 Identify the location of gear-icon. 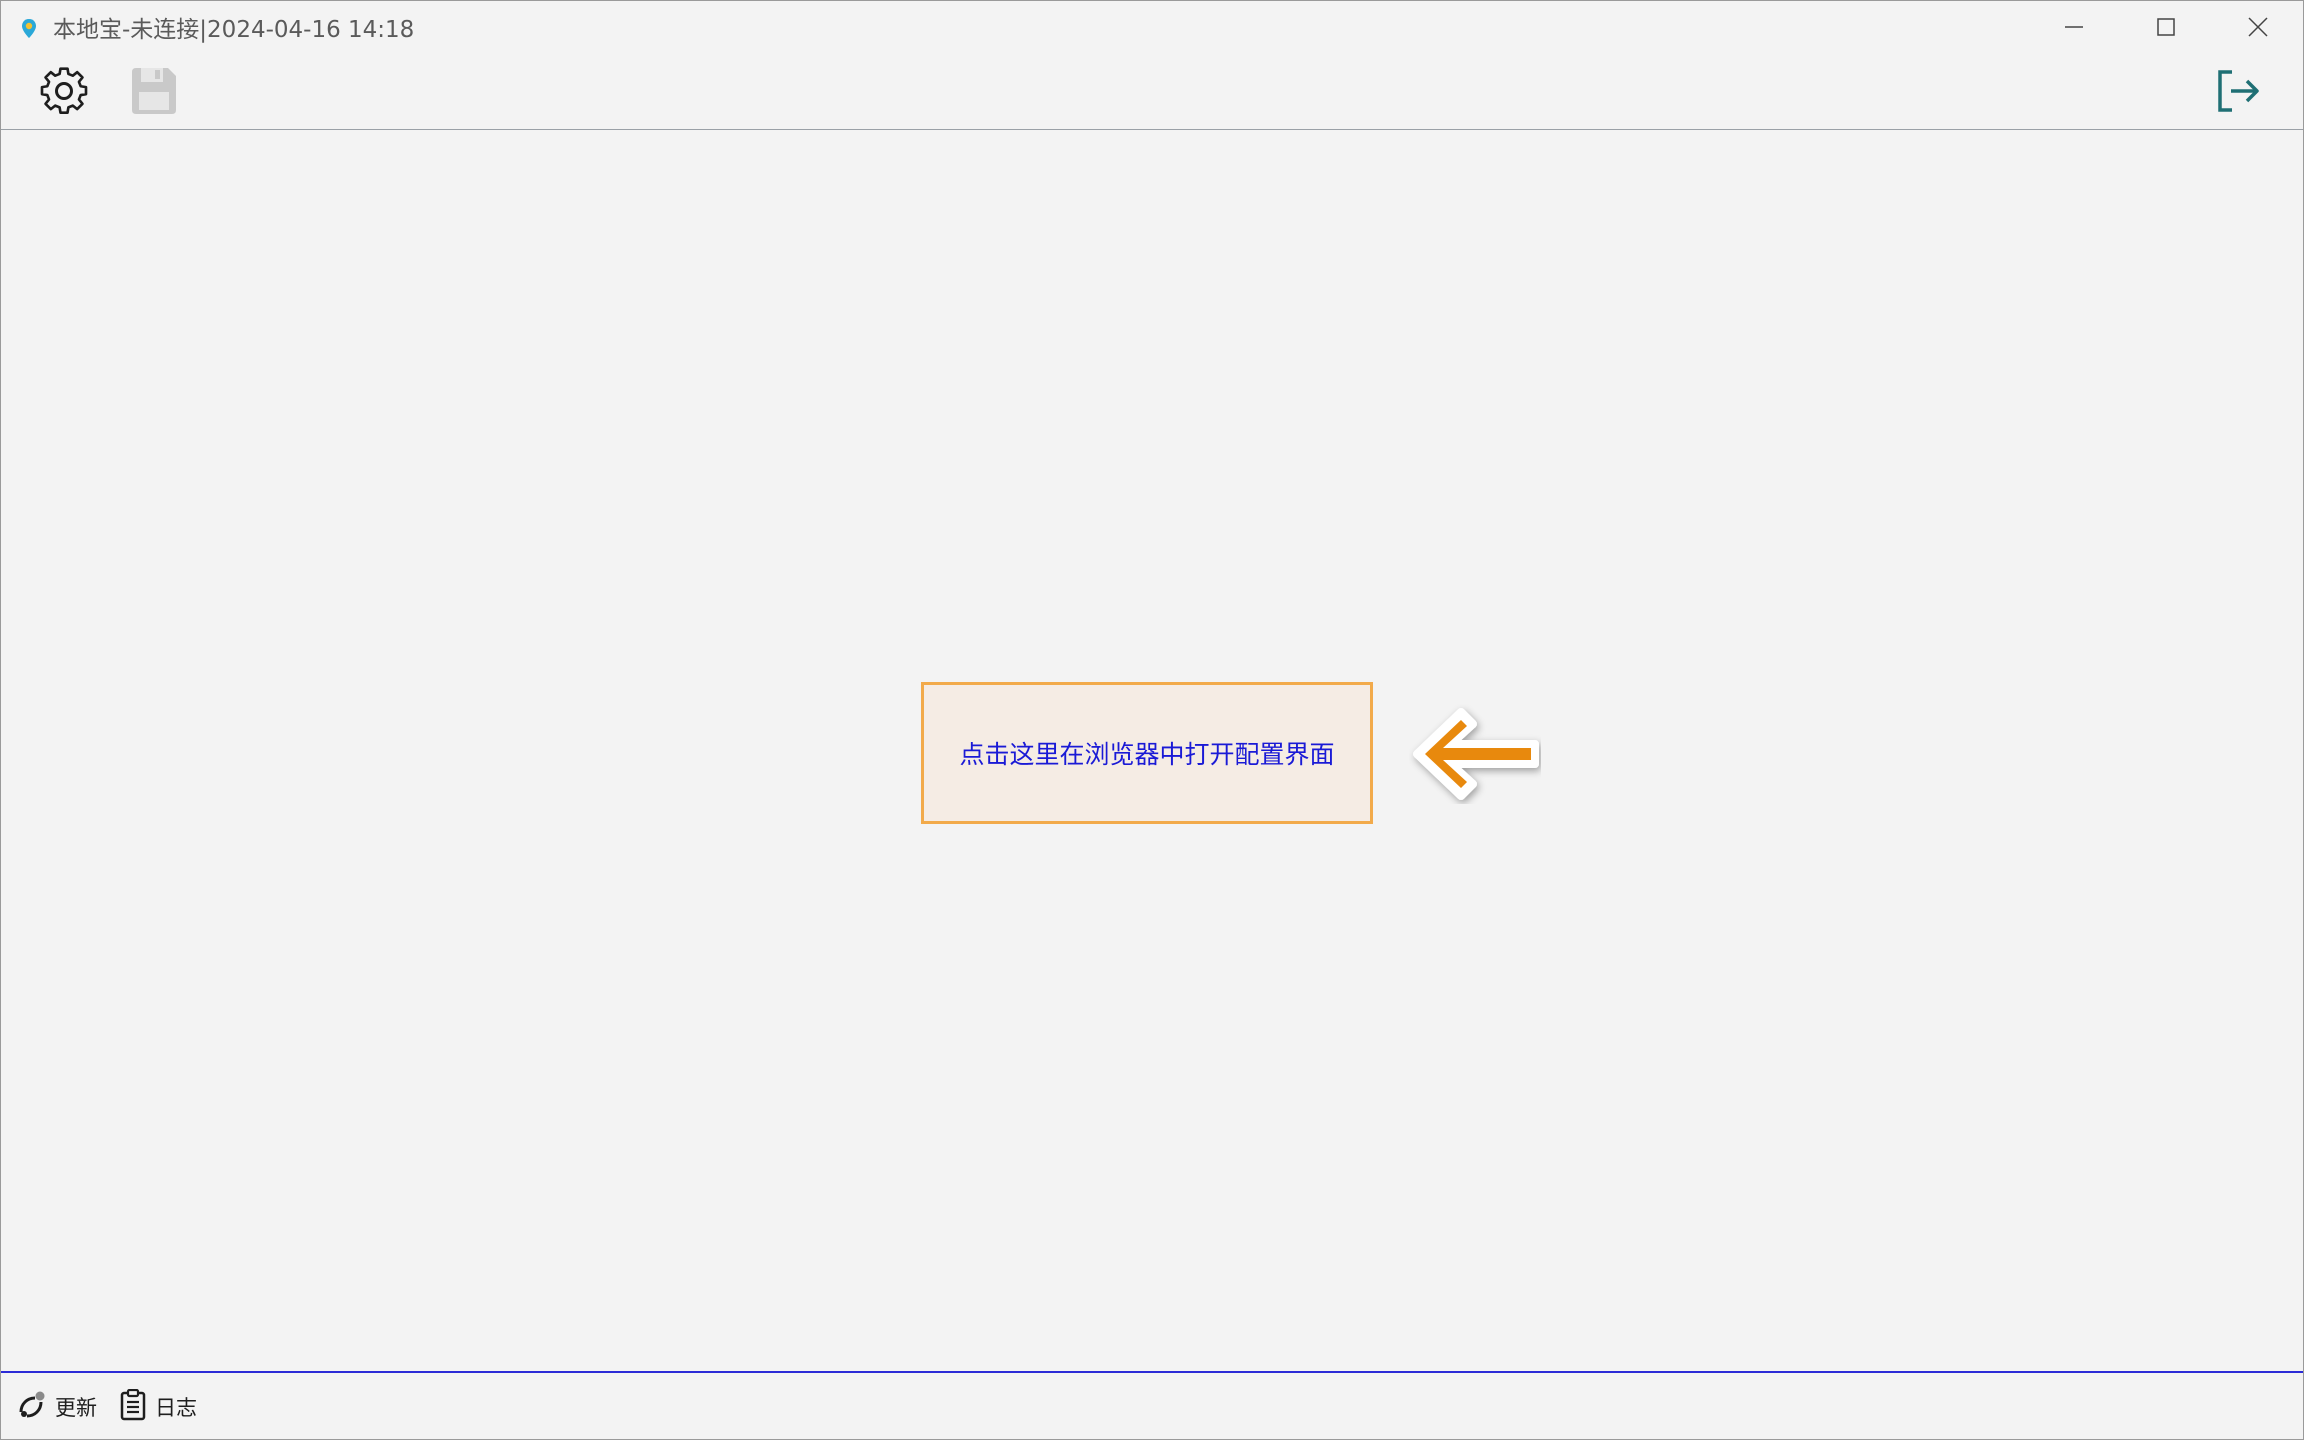
(64, 93).